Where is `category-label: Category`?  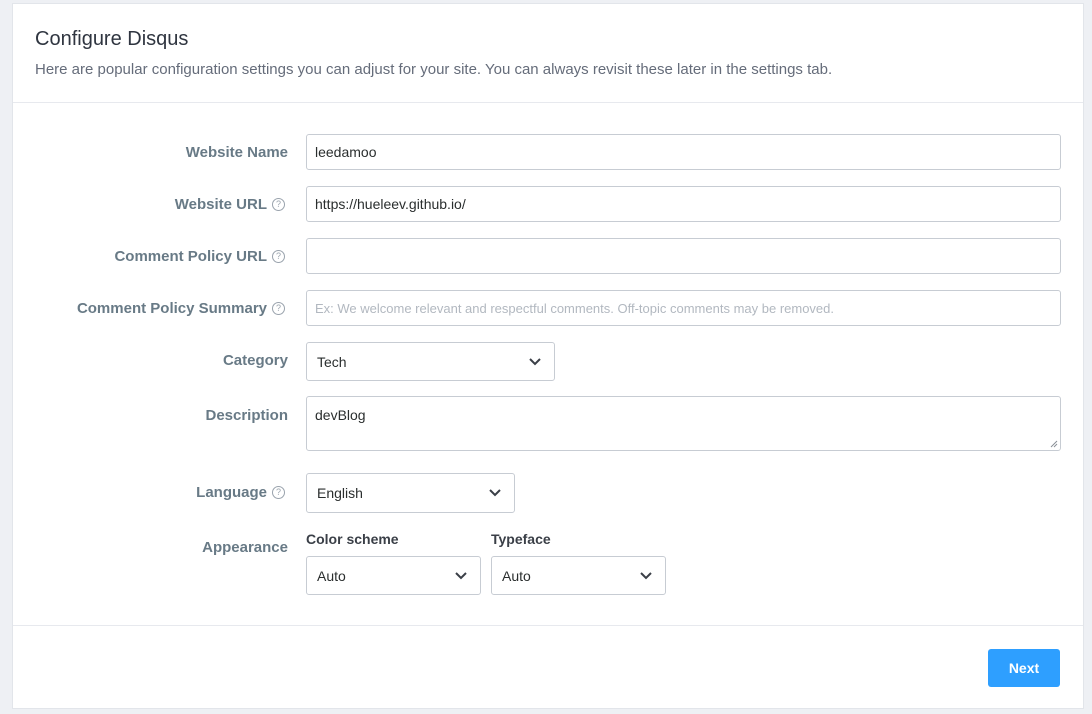 category-label: Category is located at coordinates (255, 360).